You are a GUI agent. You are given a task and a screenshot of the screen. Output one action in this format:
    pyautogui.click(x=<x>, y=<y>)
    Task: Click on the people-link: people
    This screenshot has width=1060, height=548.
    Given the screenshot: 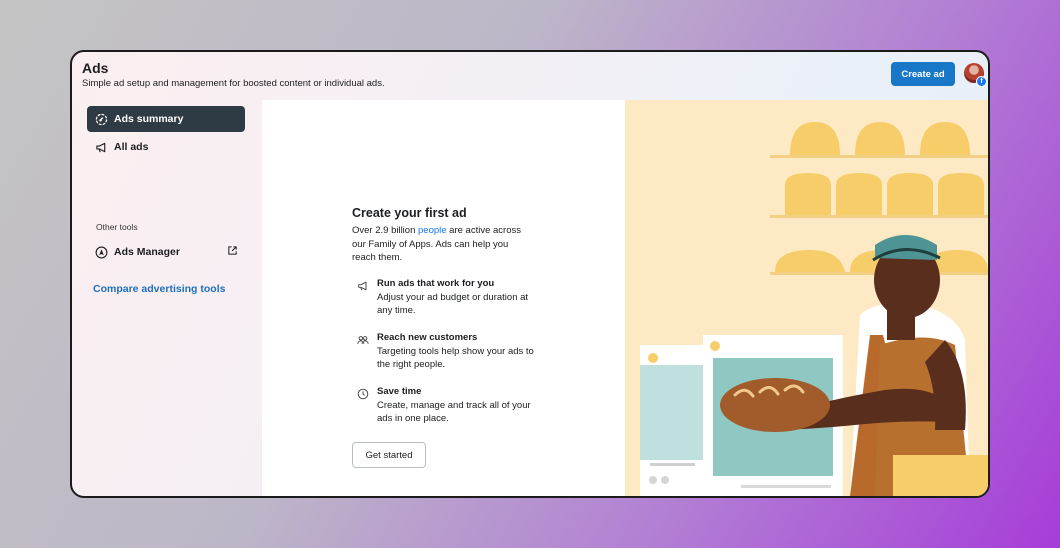 What is the action you would take?
    pyautogui.click(x=432, y=230)
    